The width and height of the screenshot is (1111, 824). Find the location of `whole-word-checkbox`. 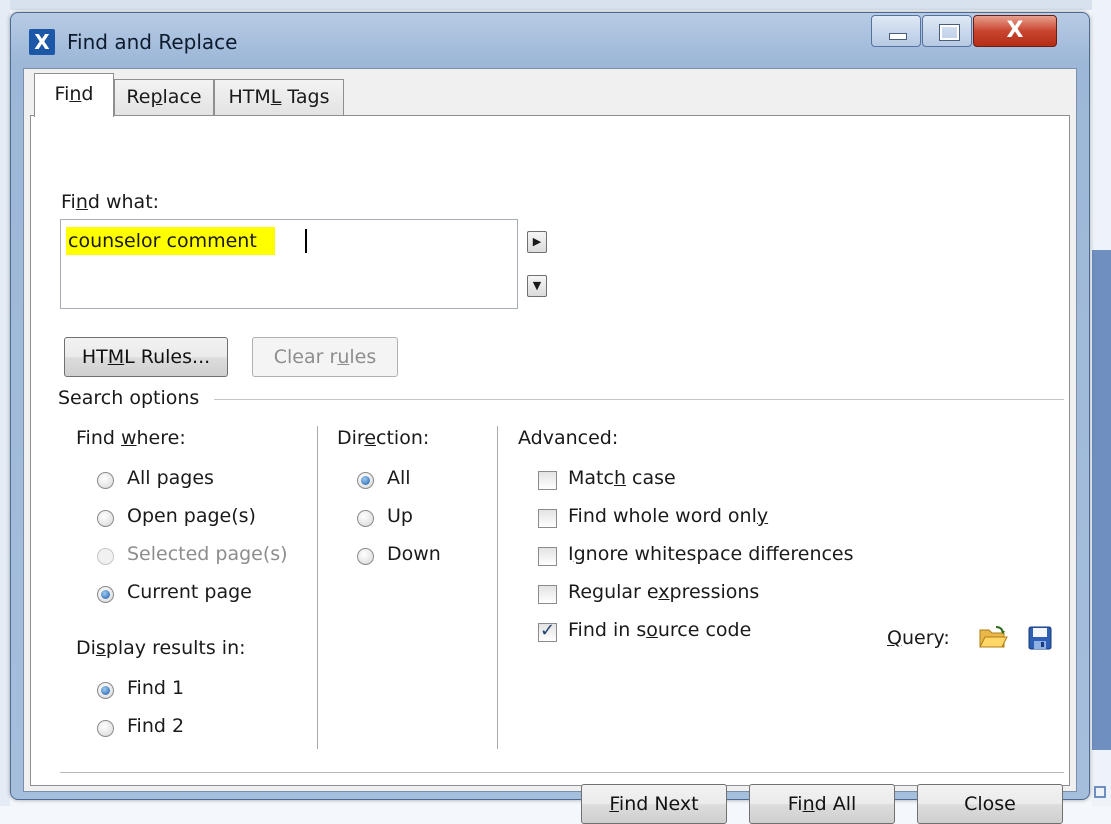

whole-word-checkbox is located at coordinates (547, 518).